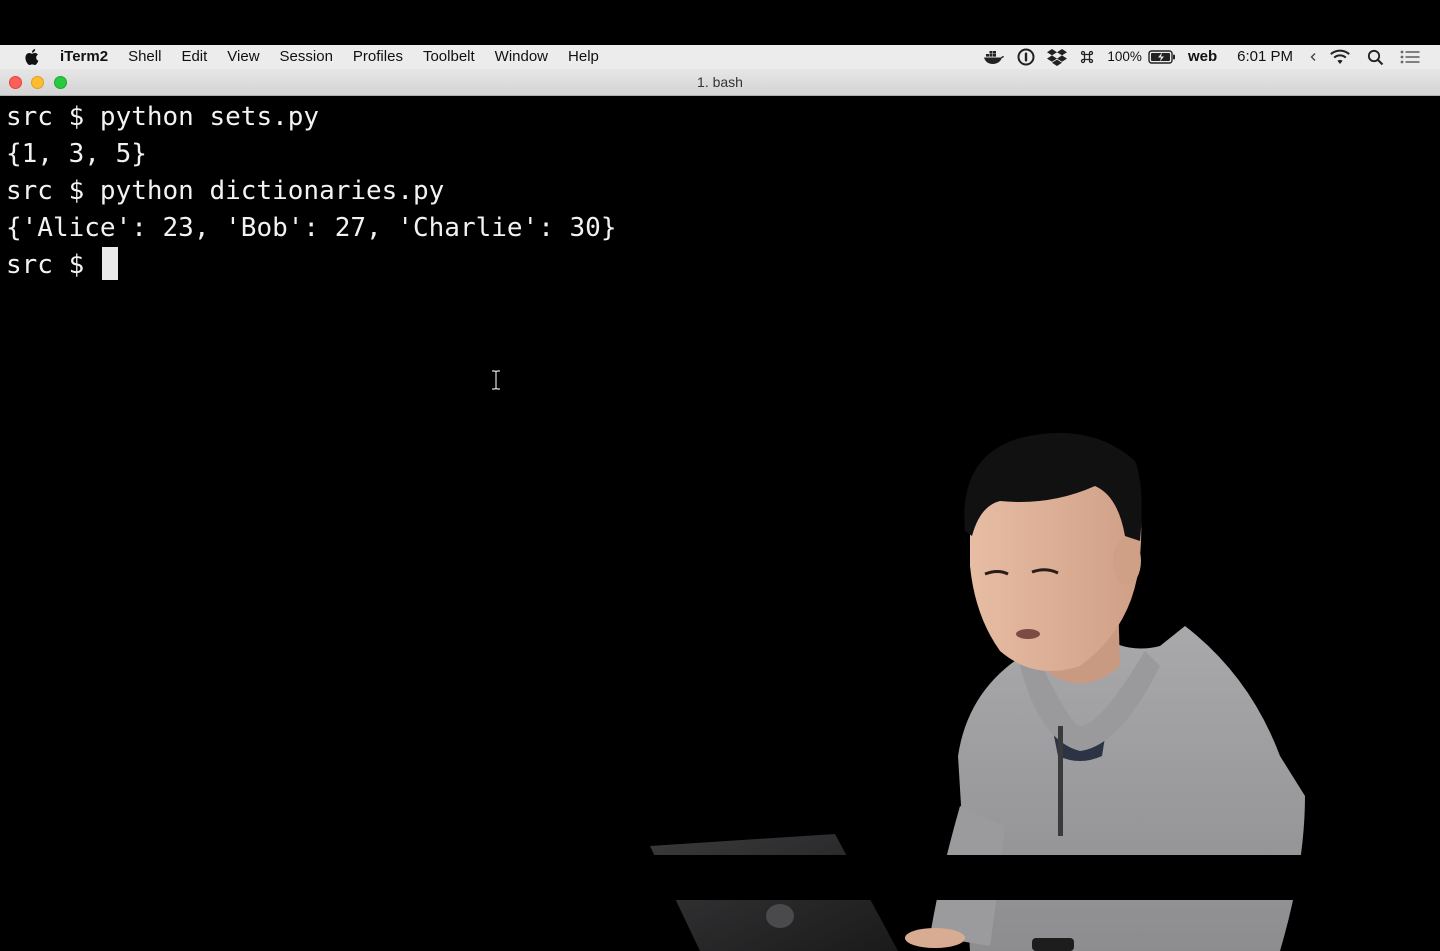 The image size is (1440, 951). I want to click on docker-icon, so click(994, 57).